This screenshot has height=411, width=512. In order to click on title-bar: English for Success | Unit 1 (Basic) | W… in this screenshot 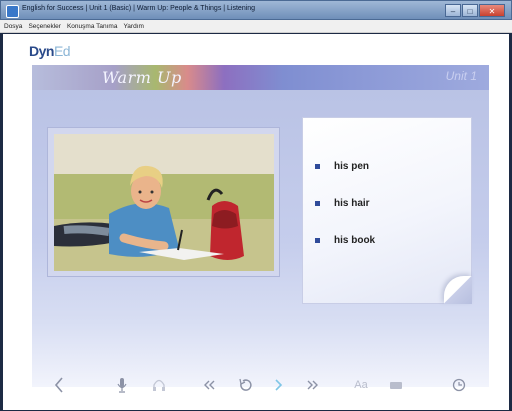, I will do `click(256, 10)`.